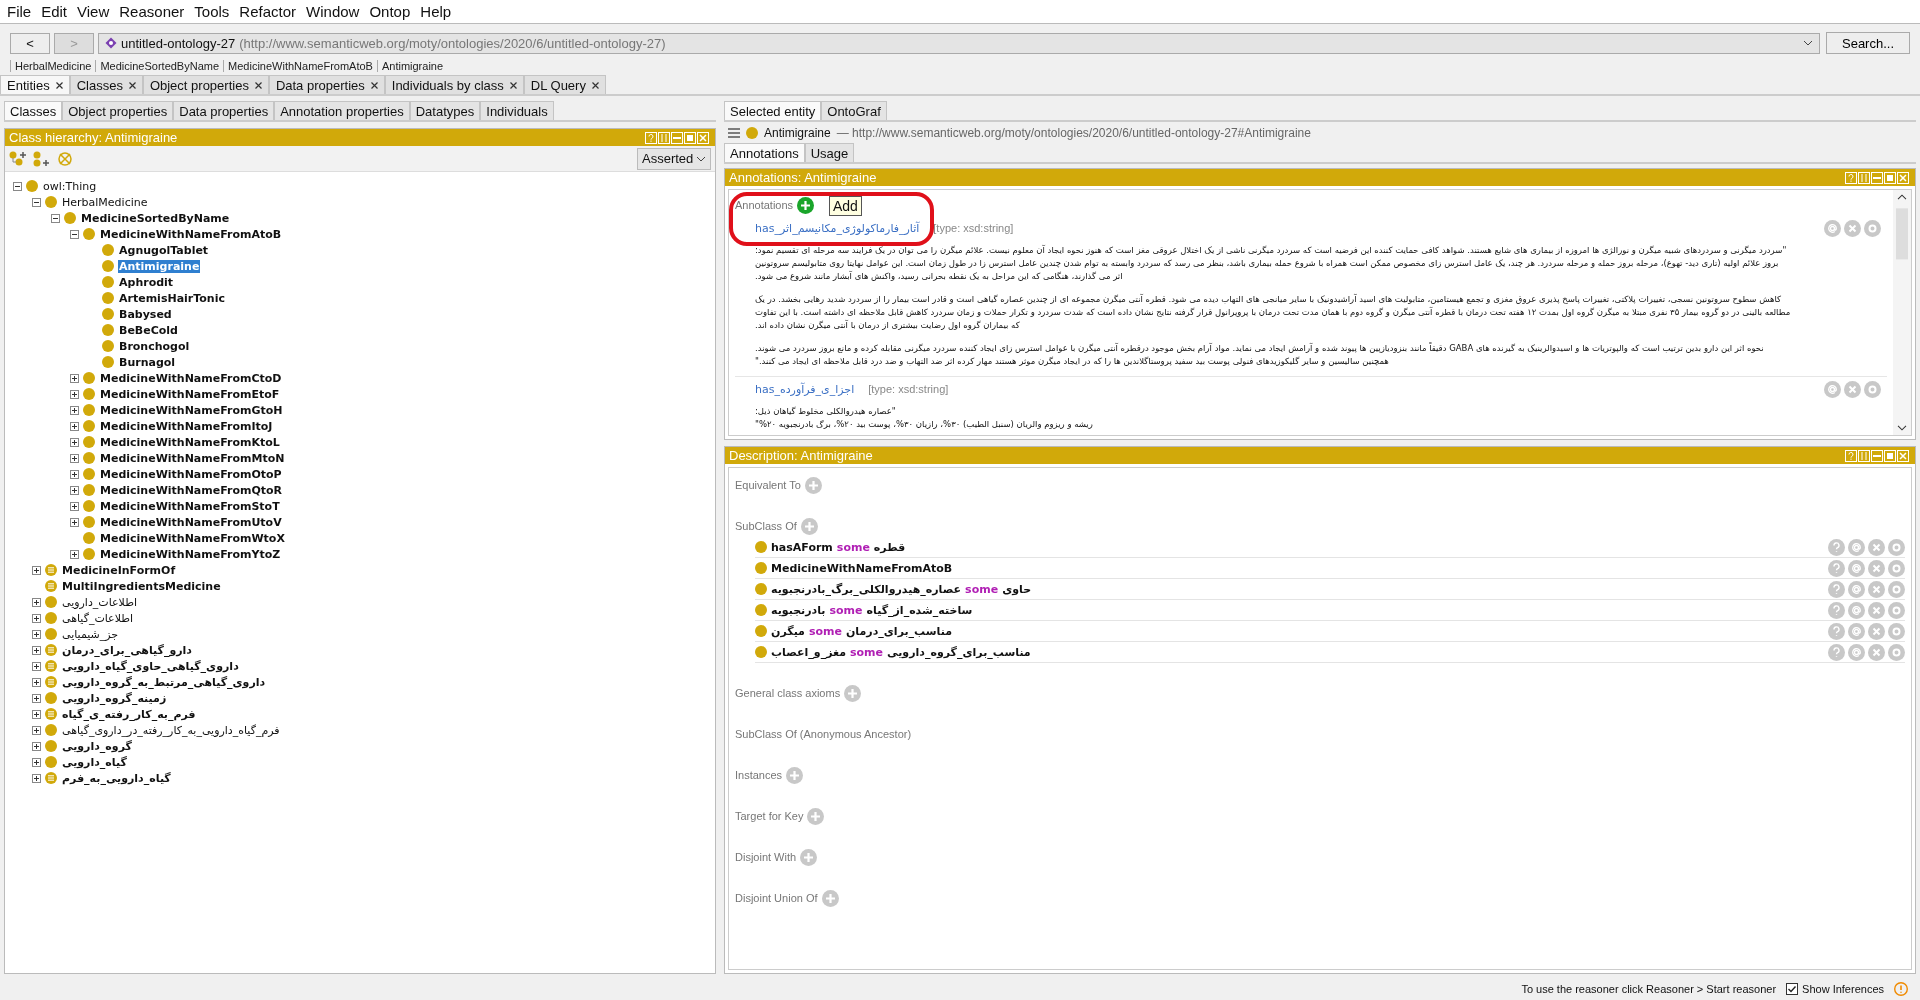 Image resolution: width=1920 pixels, height=1000 pixels. What do you see at coordinates (65, 158) in the screenshot?
I see `delete-class-icon` at bounding box center [65, 158].